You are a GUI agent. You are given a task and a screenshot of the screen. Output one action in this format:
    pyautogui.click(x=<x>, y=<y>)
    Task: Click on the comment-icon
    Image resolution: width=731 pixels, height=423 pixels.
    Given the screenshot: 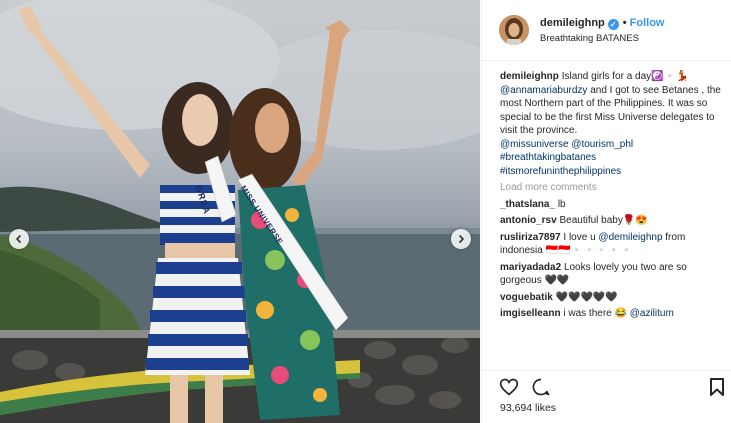 What is the action you would take?
    pyautogui.click(x=541, y=387)
    